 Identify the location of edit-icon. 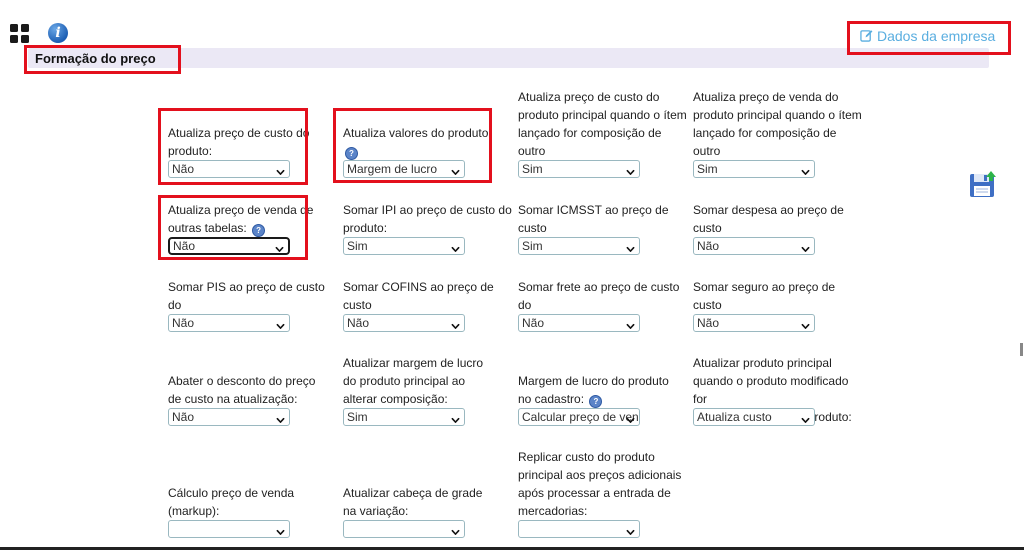
(866, 36).